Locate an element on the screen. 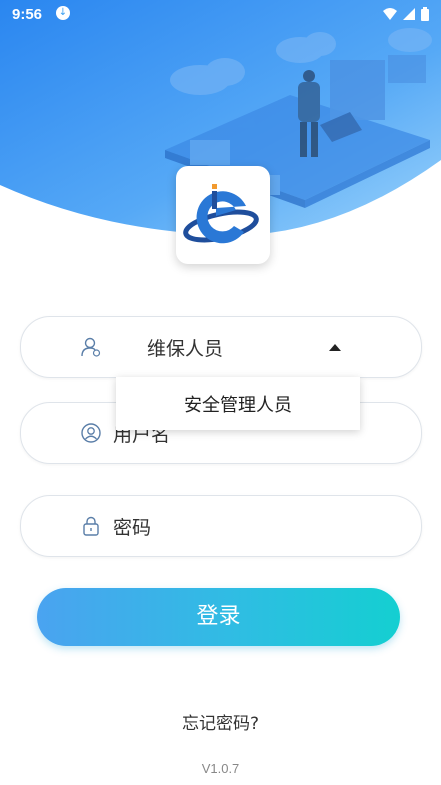 This screenshot has height=785, width=441. user-icon is located at coordinates (91, 433).